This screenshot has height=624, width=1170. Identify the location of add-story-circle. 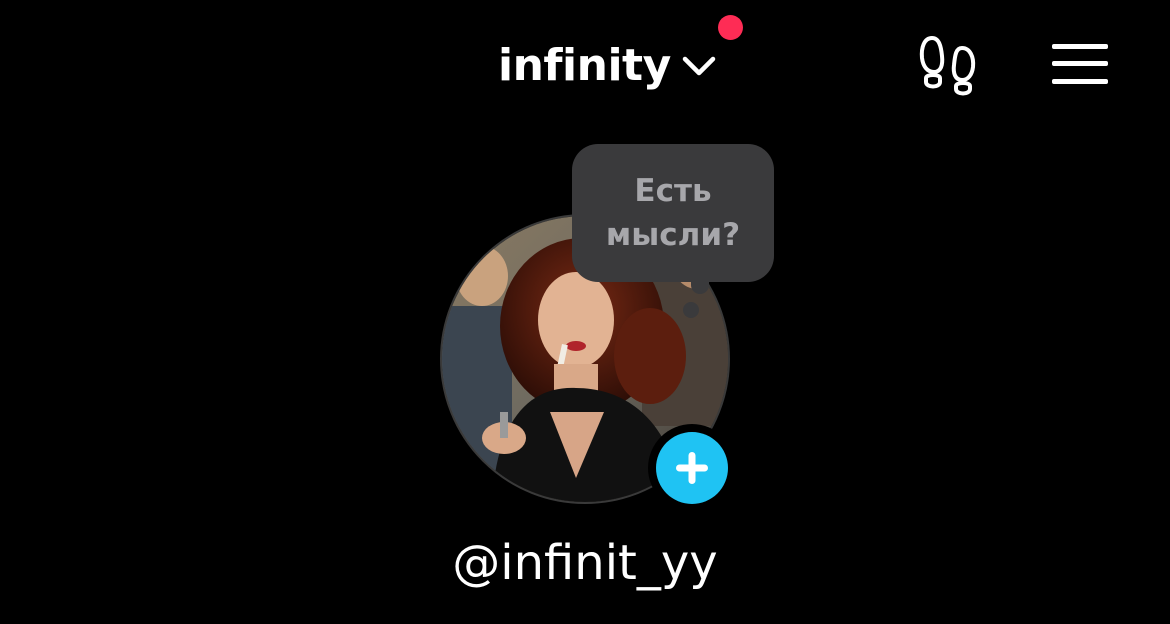
(692, 468).